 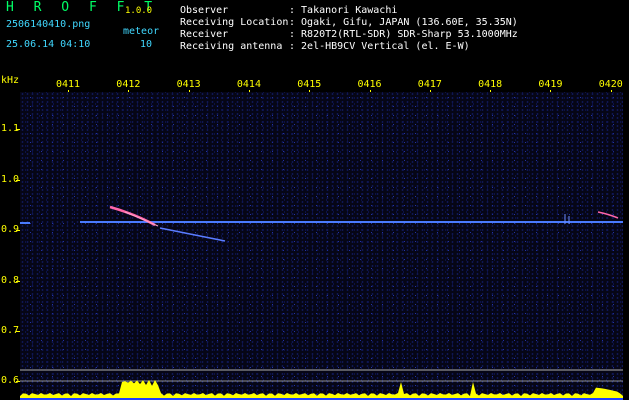 I want to click on observer-value: : Takanori Kawachi, so click(x=343, y=10).